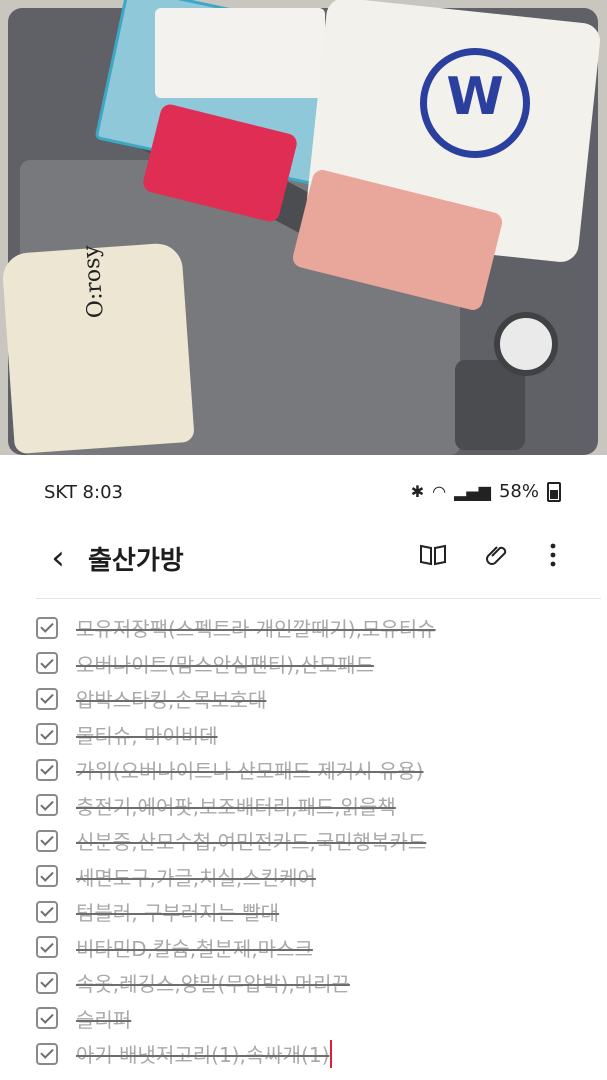 This screenshot has width=607, height=1080. I want to click on checklist-item-text: 신분증,산모수첩,여민전카드,국민행복카드, so click(251, 840).